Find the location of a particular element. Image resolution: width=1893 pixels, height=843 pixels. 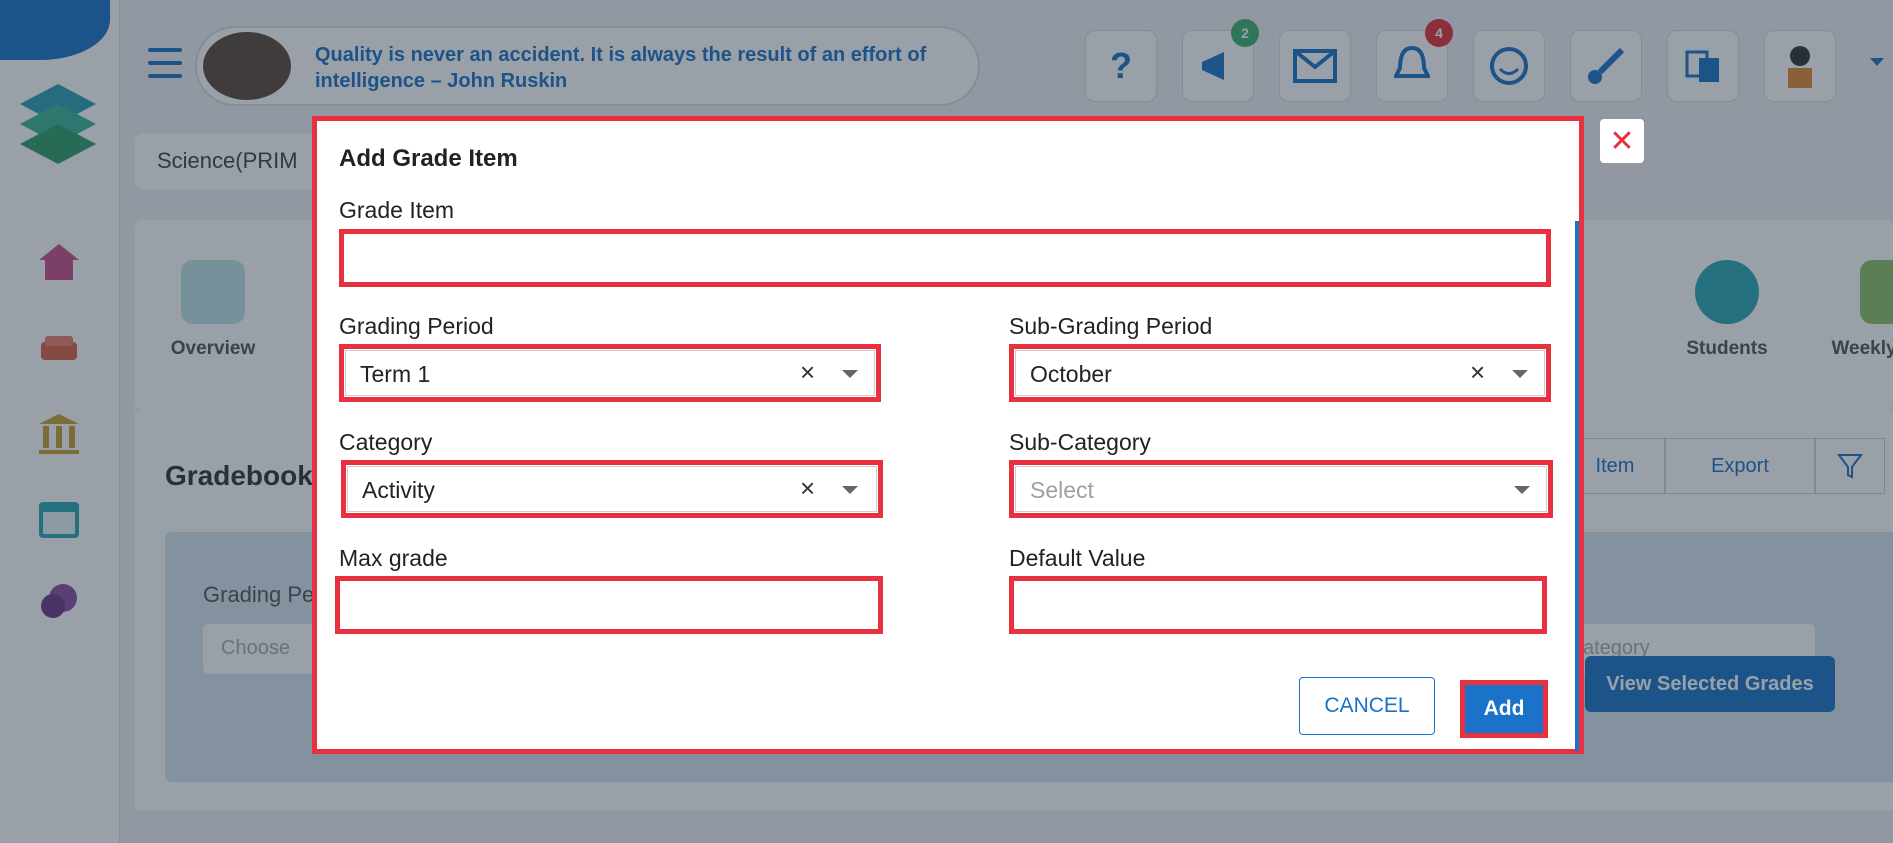

grading-period-select: Term 1 × is located at coordinates (610, 373).